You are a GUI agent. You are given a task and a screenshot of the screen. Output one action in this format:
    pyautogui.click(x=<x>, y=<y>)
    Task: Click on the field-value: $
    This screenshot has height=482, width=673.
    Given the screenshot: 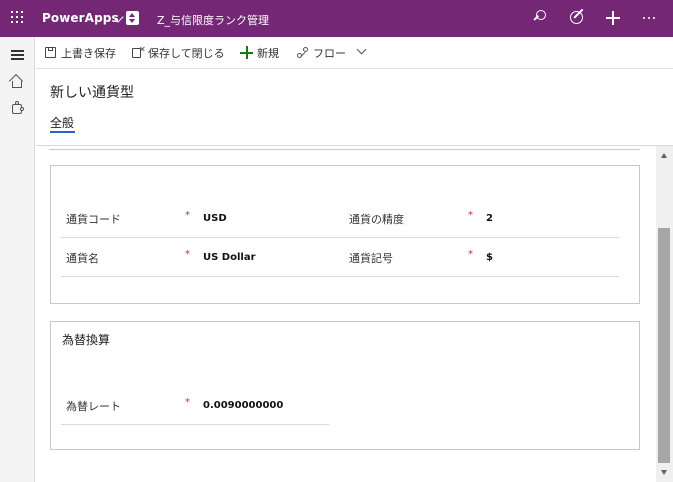 What is the action you would take?
    pyautogui.click(x=489, y=257)
    